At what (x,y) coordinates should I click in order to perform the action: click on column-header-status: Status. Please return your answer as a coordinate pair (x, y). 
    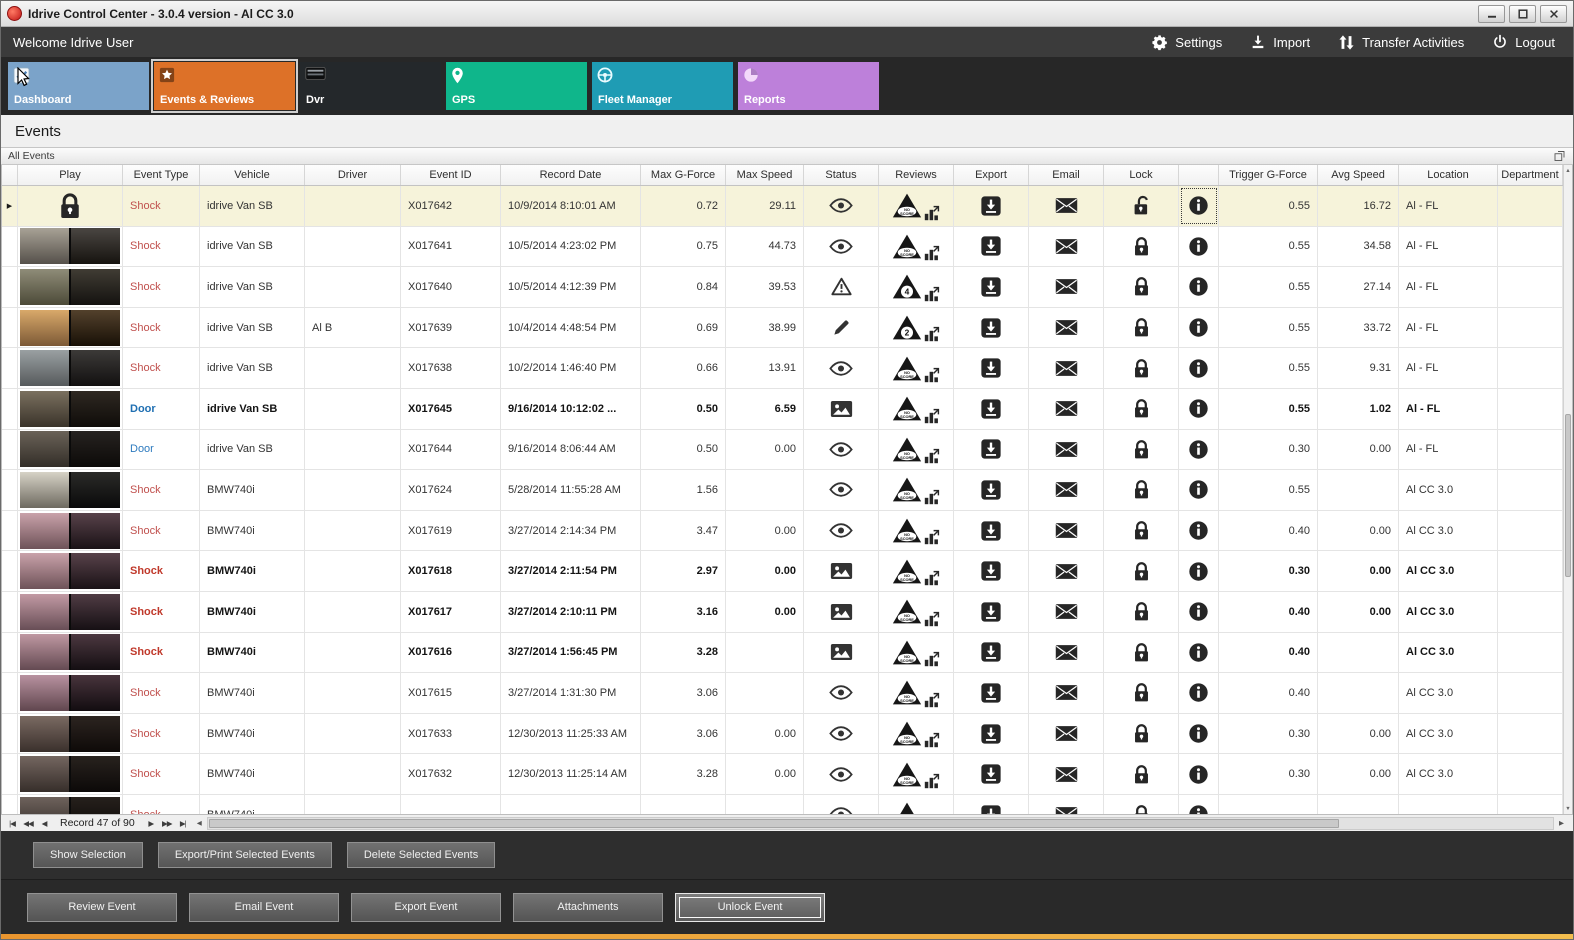
    Looking at the image, I should click on (841, 175).